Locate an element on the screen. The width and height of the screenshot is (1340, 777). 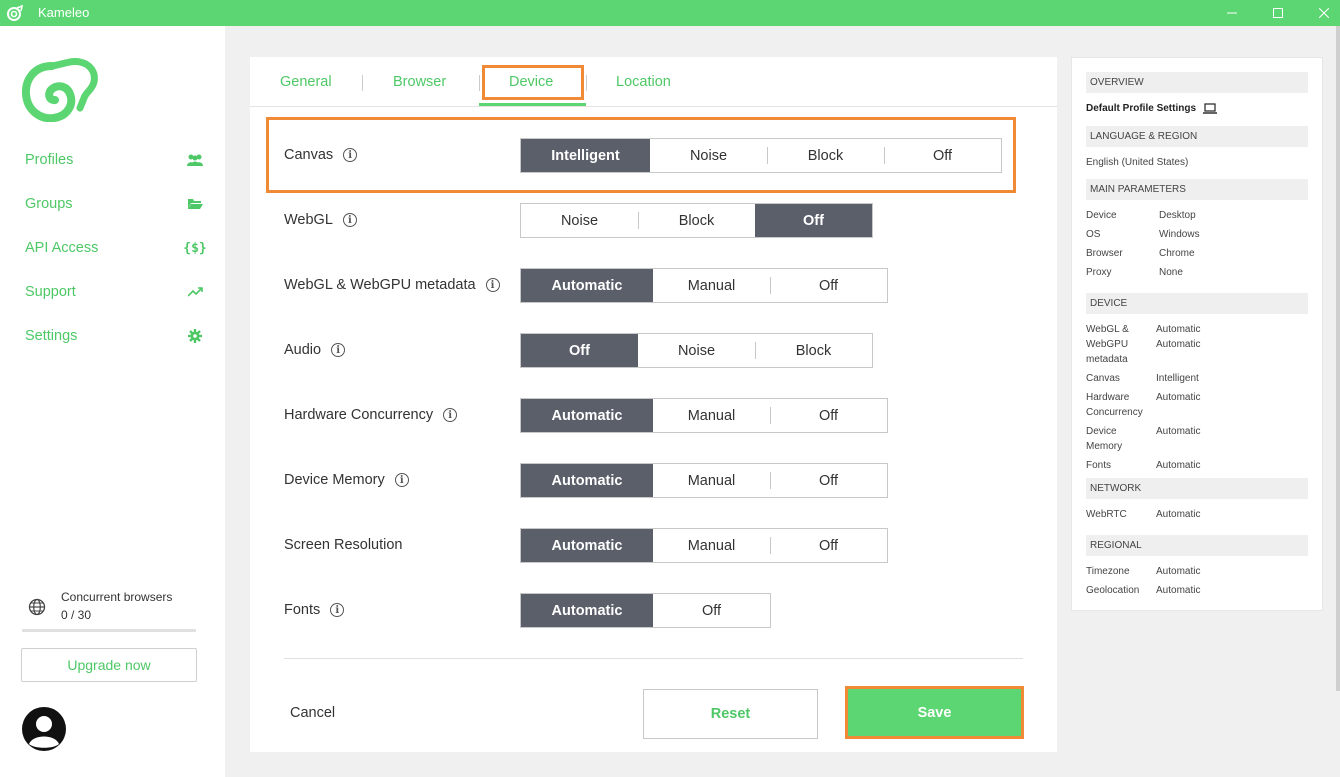
sidebar-item-label: Profiles is located at coordinates (49, 160).